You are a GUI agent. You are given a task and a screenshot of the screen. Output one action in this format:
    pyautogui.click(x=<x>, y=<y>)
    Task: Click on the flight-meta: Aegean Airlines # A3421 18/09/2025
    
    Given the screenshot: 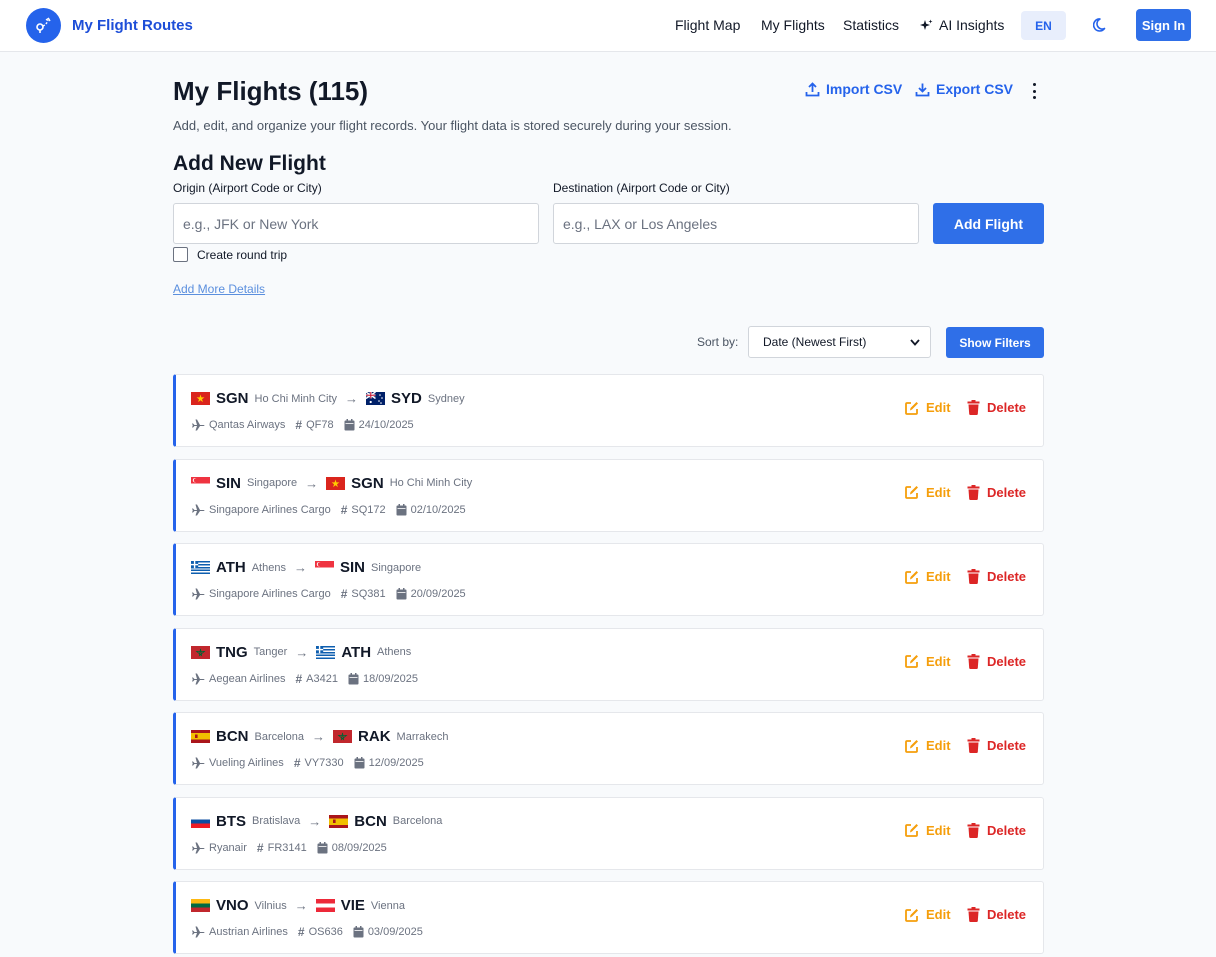 What is the action you would take?
    pyautogui.click(x=309, y=679)
    